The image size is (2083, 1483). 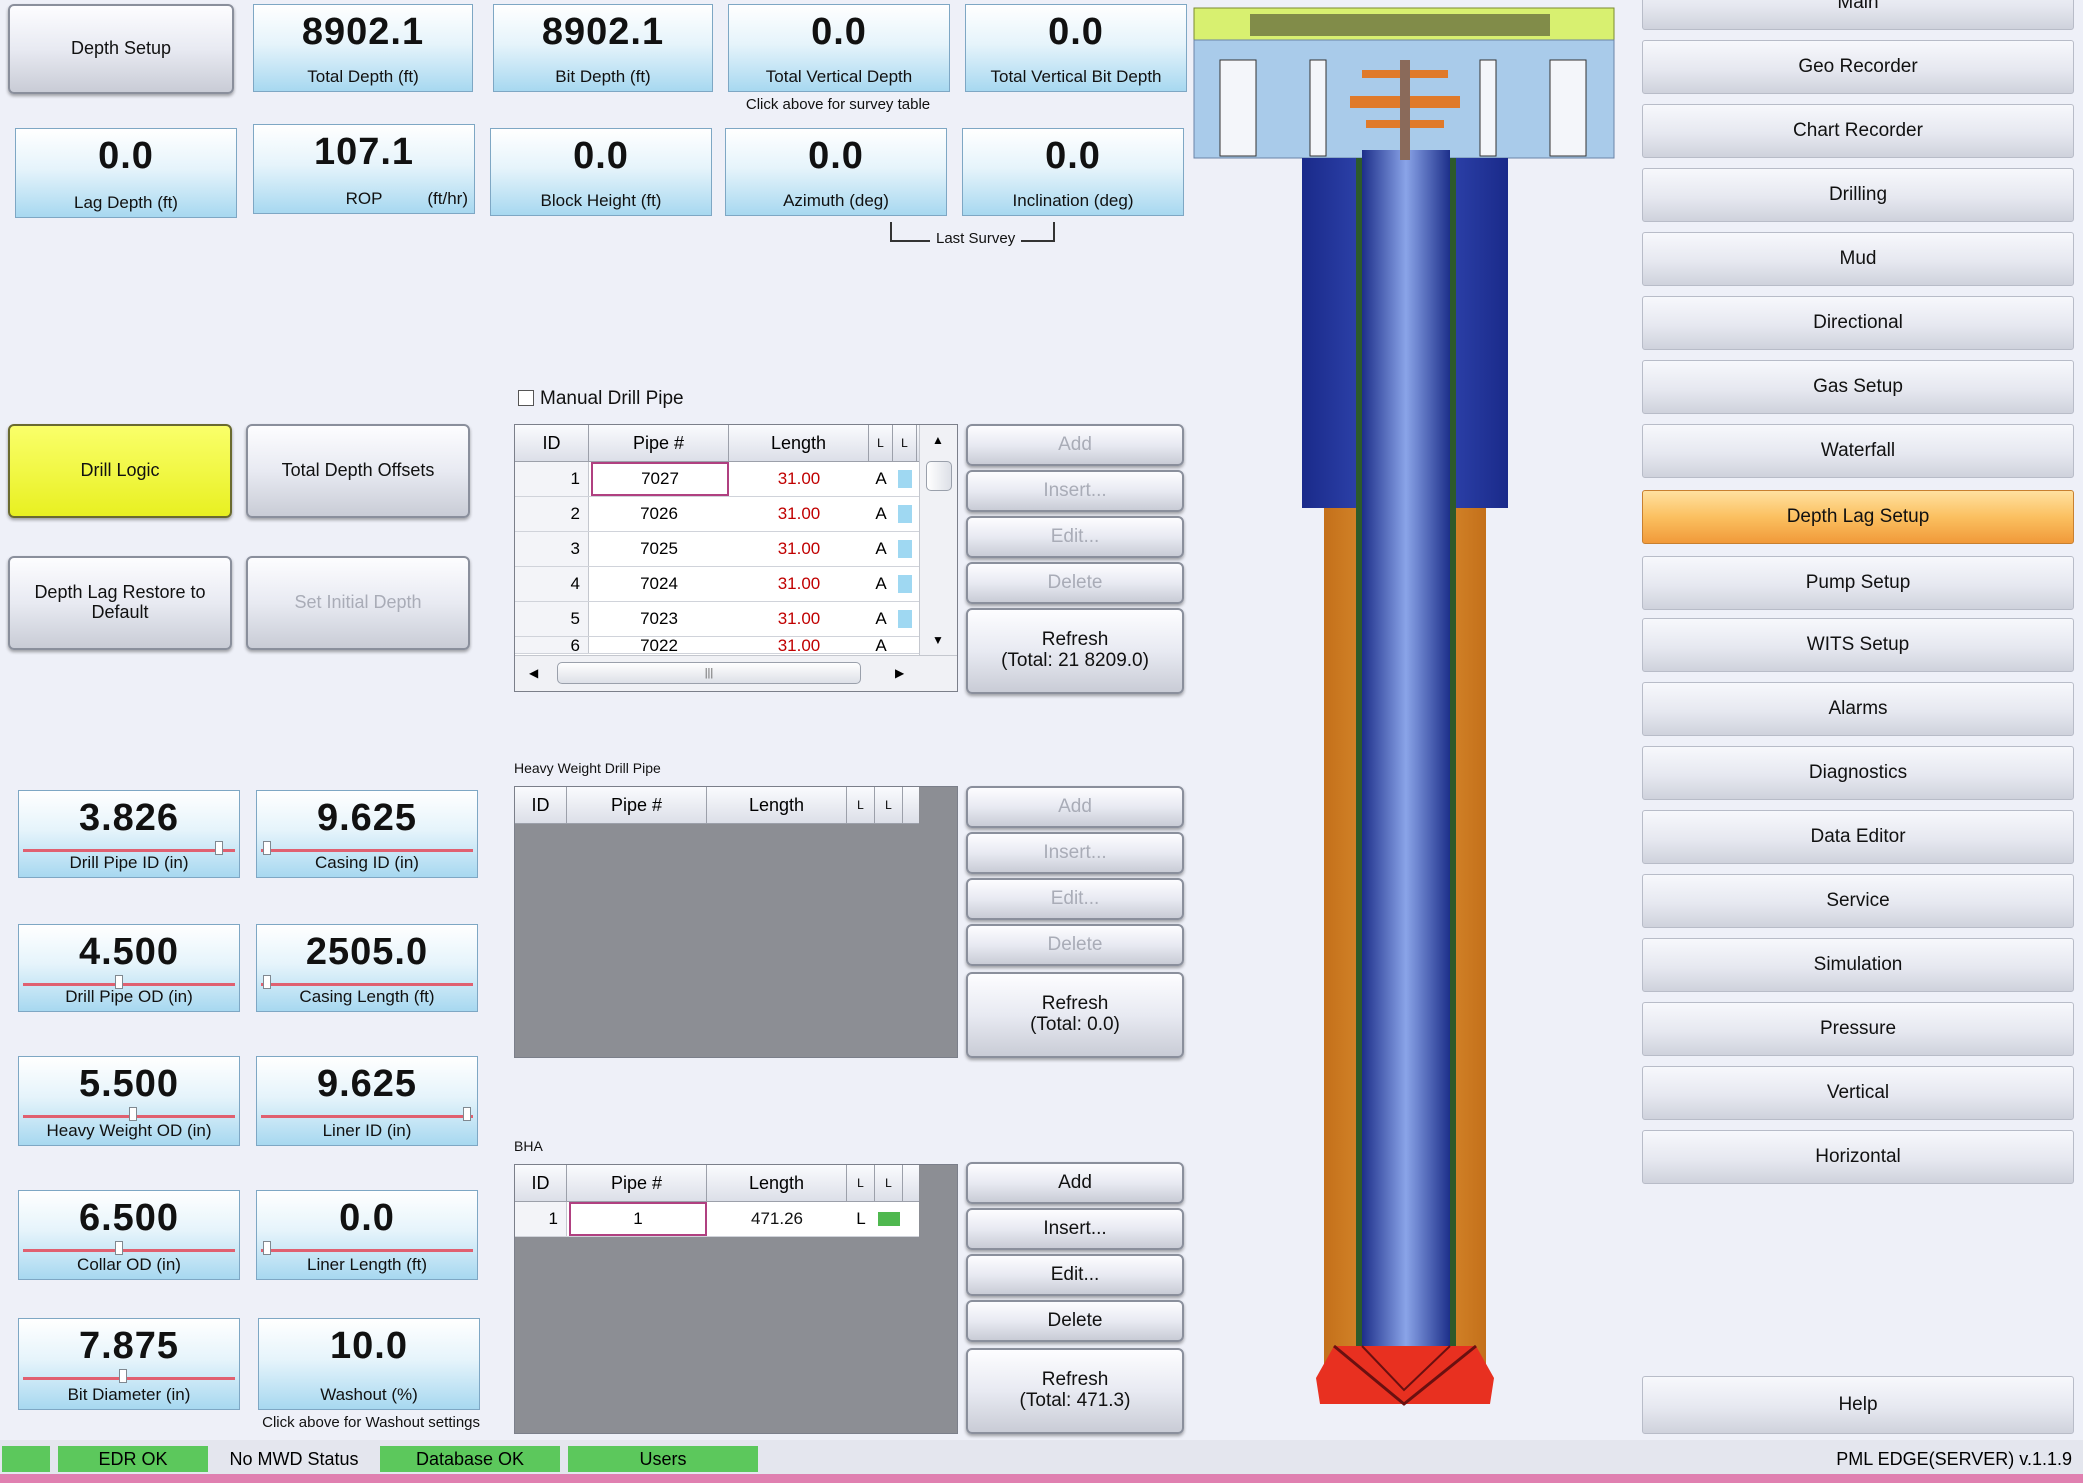 I want to click on nav-depth-lag-setup: Depth Lag Setup, so click(x=1858, y=517).